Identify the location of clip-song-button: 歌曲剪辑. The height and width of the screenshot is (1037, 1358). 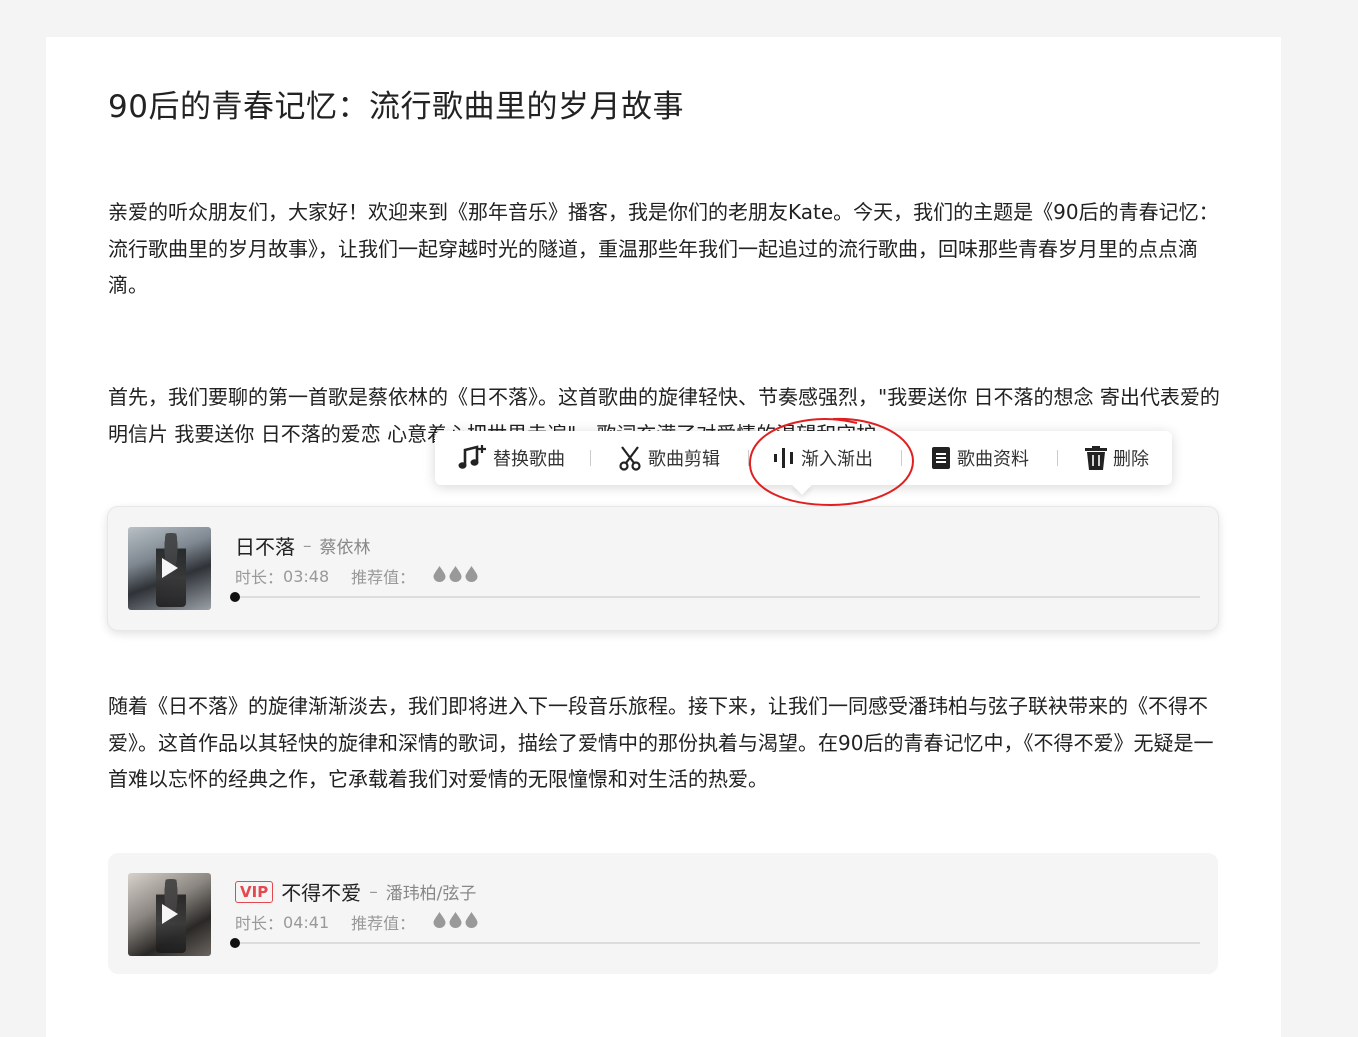
(669, 458).